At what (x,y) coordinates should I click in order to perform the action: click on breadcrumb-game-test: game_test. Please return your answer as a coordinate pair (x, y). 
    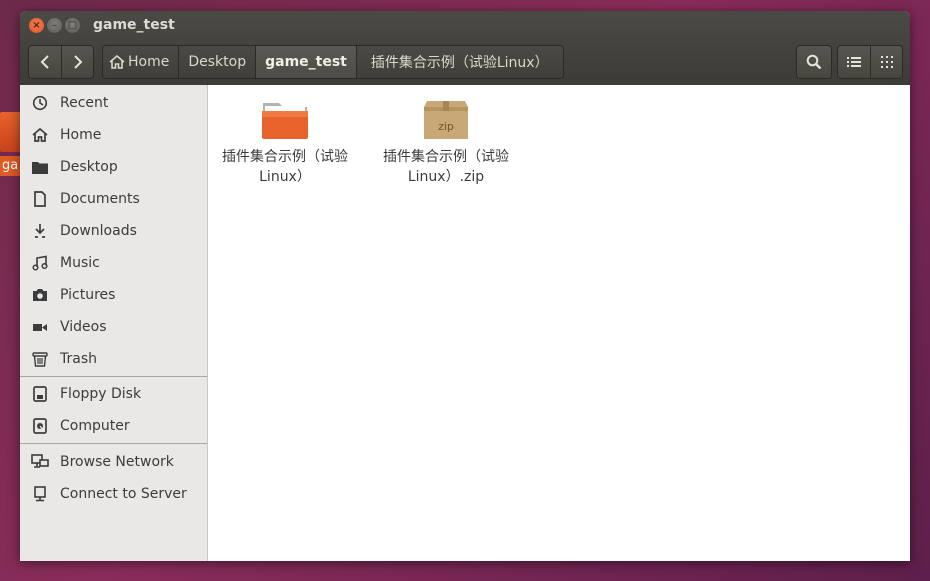
    Looking at the image, I should click on (306, 62).